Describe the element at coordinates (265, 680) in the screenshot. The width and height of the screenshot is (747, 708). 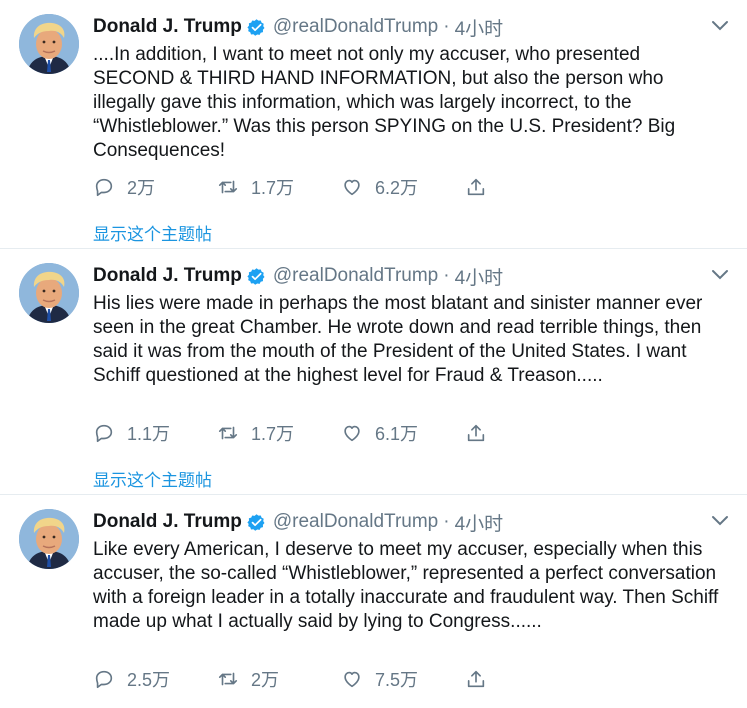
I see `retweet-count: 2万` at that location.